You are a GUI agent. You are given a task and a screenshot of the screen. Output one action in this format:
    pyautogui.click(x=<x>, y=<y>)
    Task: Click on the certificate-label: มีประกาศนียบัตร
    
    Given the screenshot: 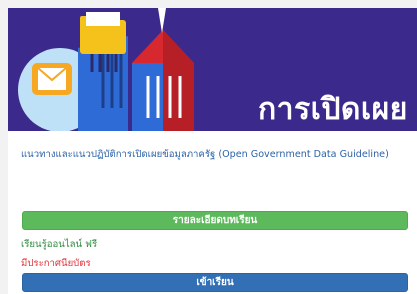 What is the action you would take?
    pyautogui.click(x=56, y=263)
    